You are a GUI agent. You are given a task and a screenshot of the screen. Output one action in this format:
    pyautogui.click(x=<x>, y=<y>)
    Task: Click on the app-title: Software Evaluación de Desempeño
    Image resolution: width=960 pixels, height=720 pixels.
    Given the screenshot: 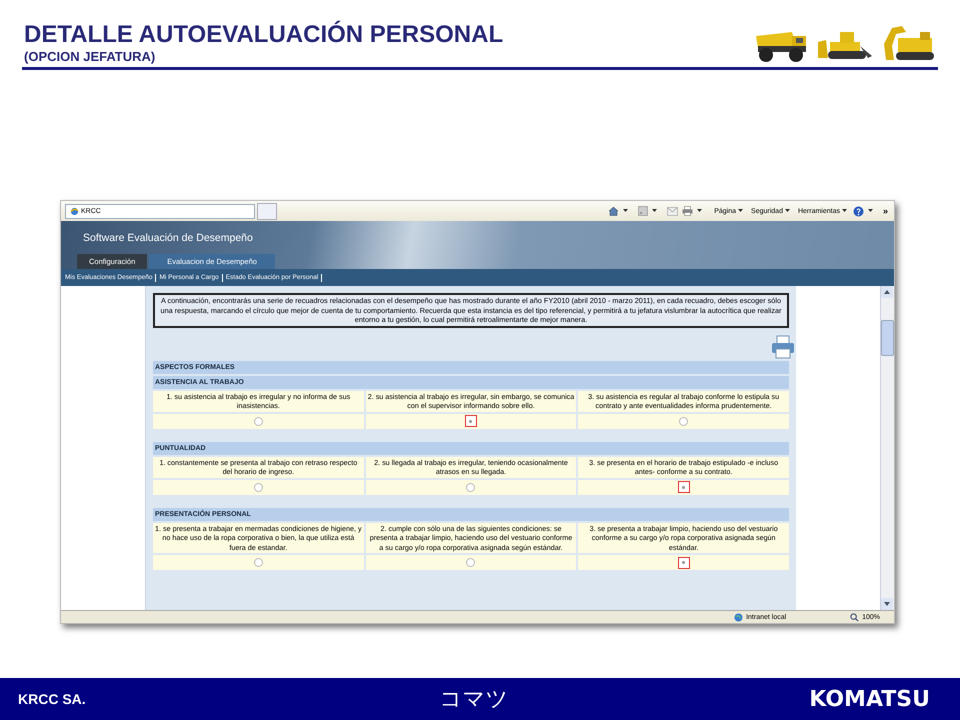 What is the action you would take?
    pyautogui.click(x=168, y=237)
    